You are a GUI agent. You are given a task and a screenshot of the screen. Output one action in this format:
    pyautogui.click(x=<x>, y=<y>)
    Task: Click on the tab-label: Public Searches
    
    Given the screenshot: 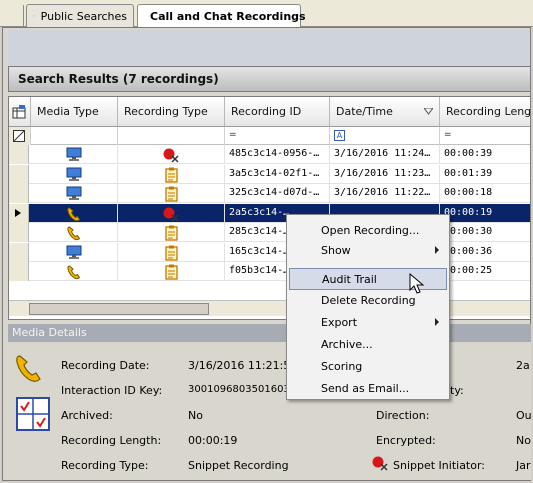 What is the action you would take?
    pyautogui.click(x=83, y=16)
    